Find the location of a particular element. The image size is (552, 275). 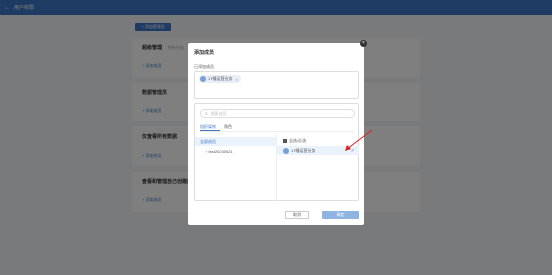

select-all-checkbox: 全选/反选 is located at coordinates (294, 141).